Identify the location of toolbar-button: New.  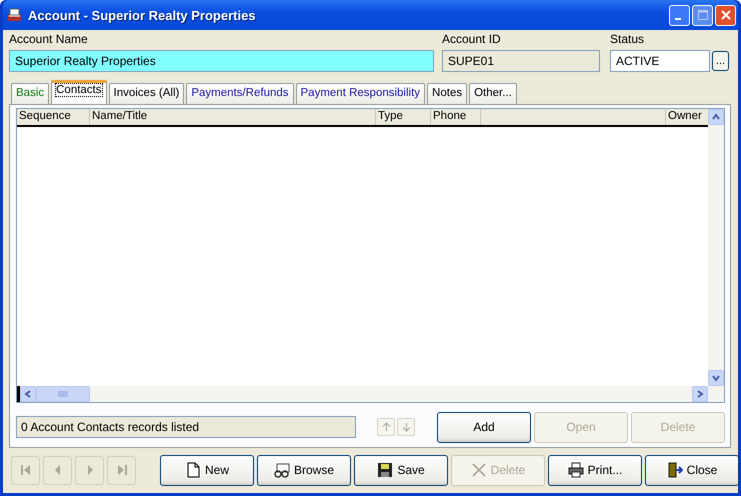
(207, 470).